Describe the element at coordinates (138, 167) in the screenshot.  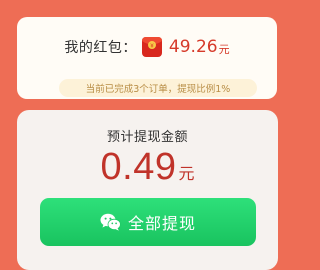
I see `withdraw-amount: 0.49` at that location.